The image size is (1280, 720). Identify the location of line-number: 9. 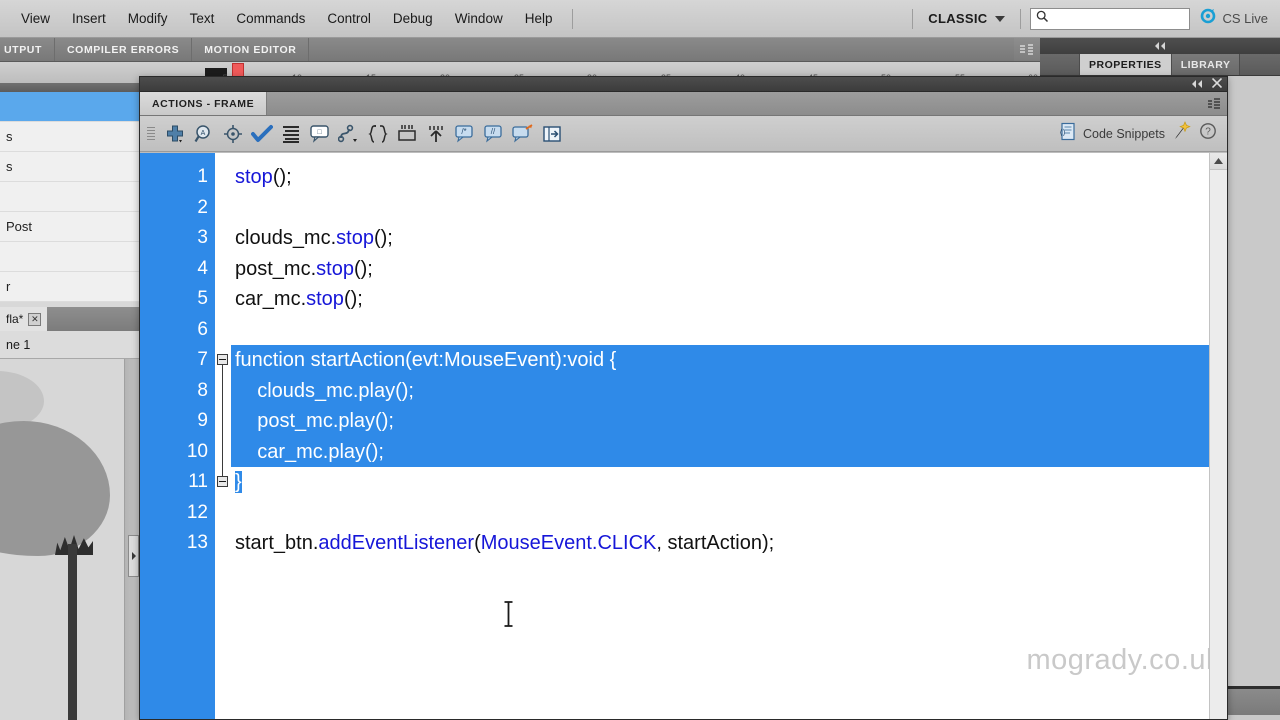
(202, 420).